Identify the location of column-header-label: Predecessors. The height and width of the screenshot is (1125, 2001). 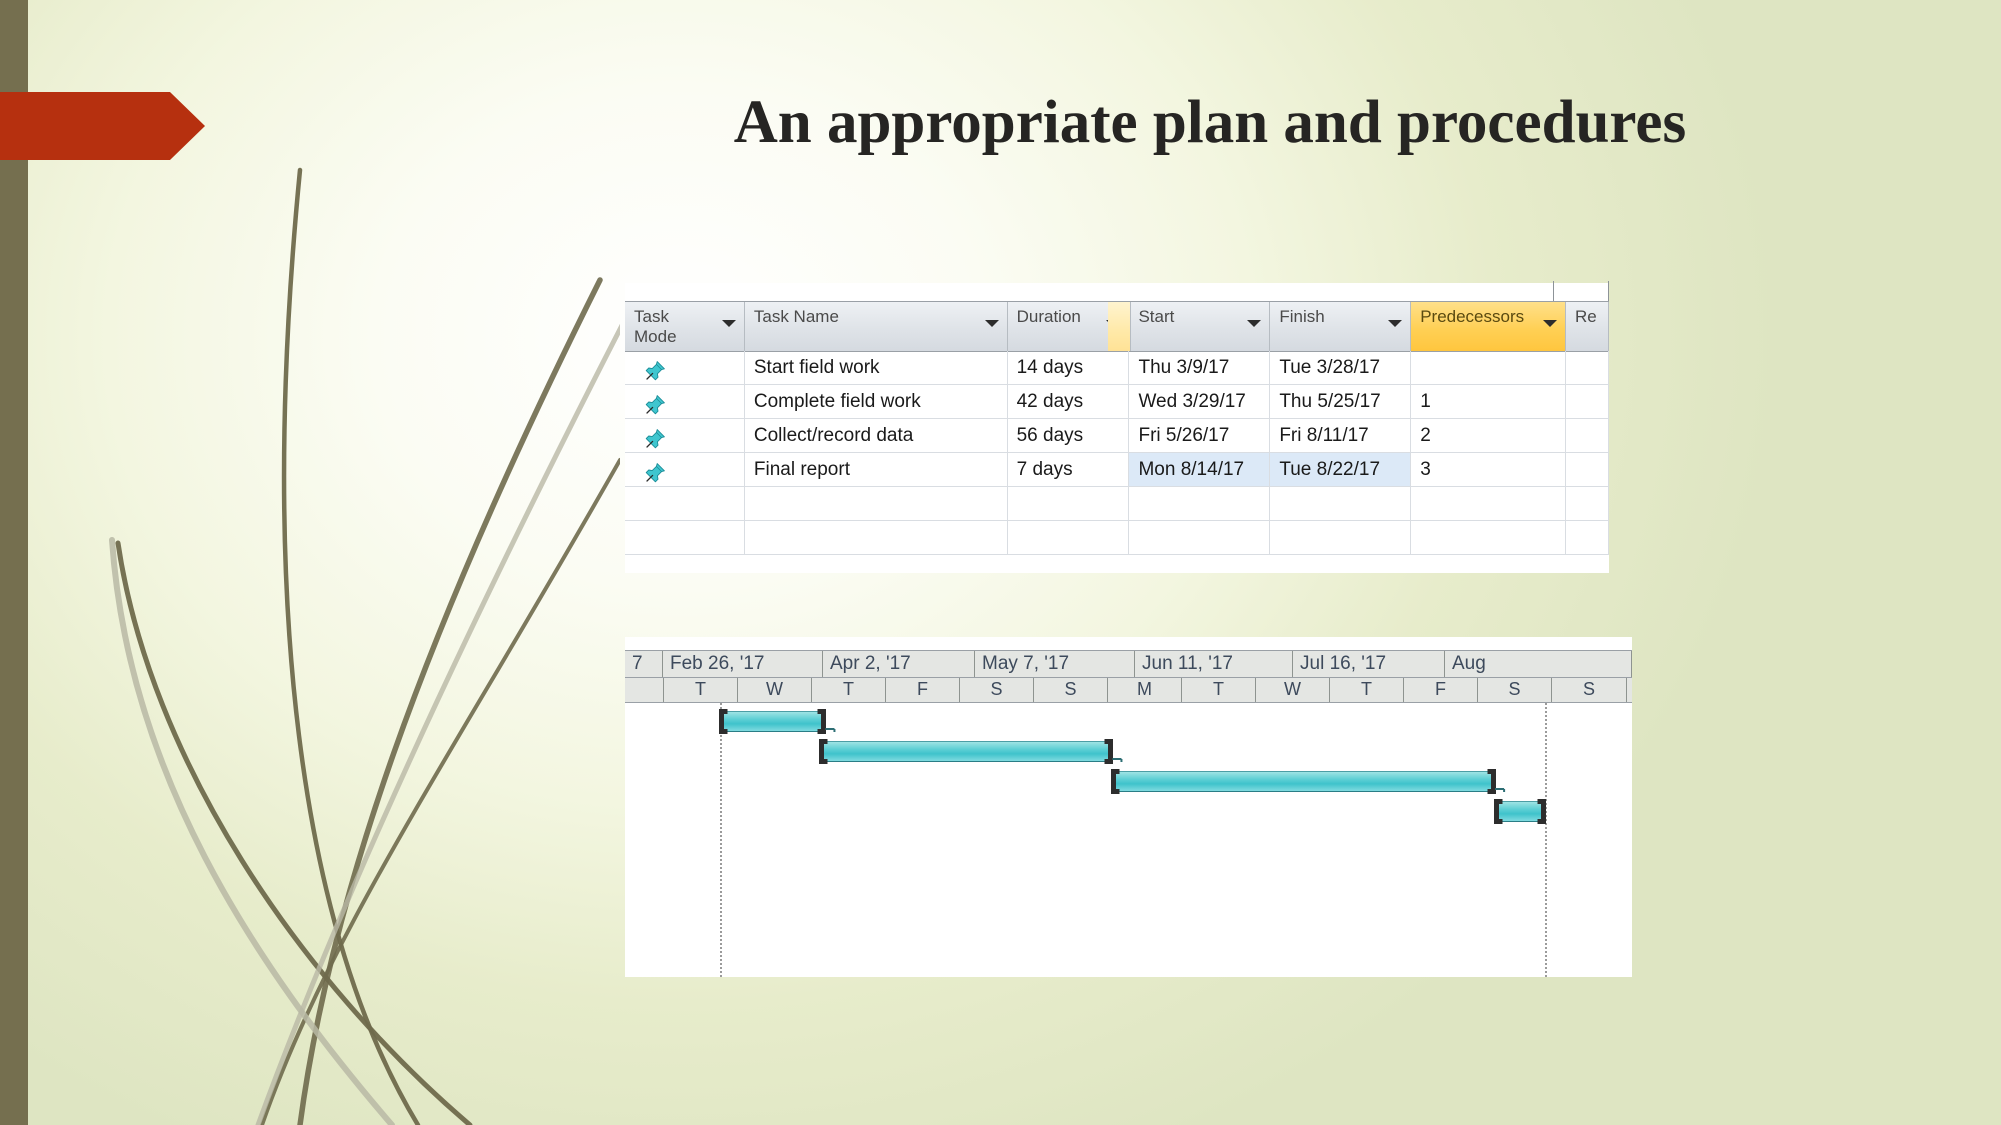
(1472, 316).